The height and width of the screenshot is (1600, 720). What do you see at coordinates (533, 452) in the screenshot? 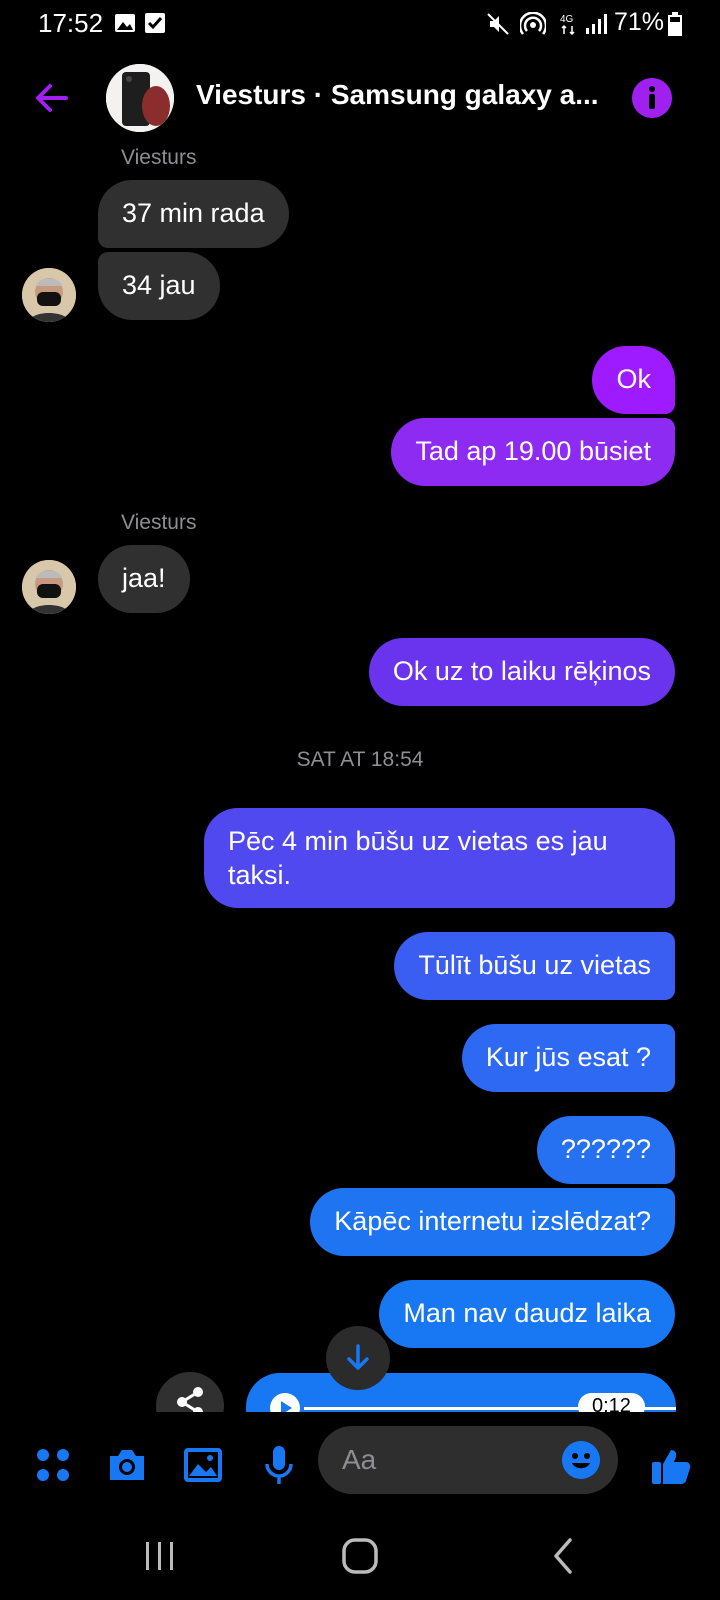
I see `outgoing-message: Tad ap 19.00 būsiet` at bounding box center [533, 452].